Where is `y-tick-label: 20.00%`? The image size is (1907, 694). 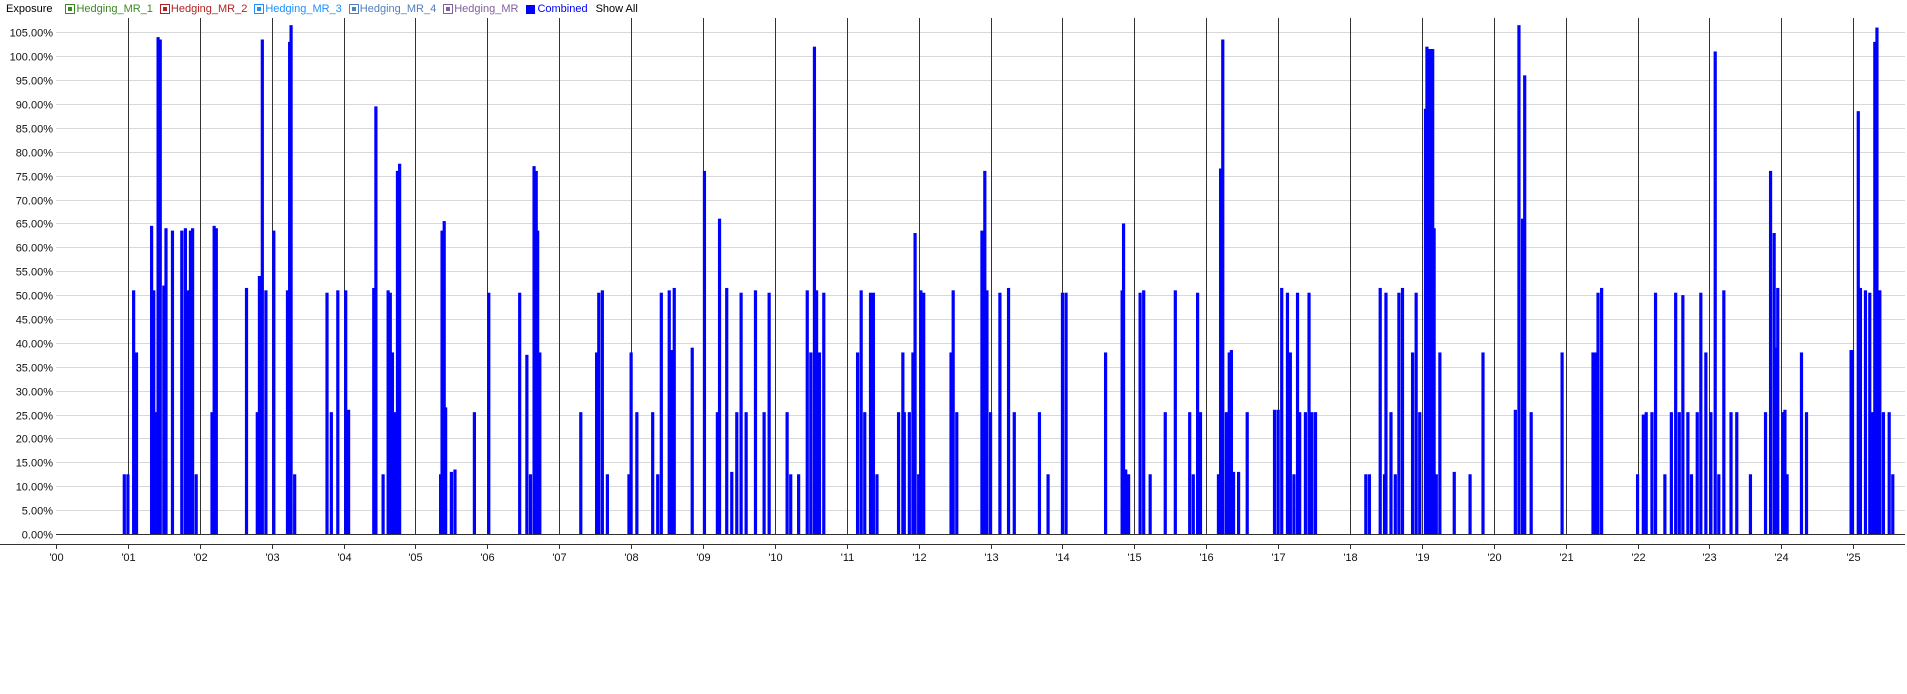 y-tick-label: 20.00% is located at coordinates (35, 440).